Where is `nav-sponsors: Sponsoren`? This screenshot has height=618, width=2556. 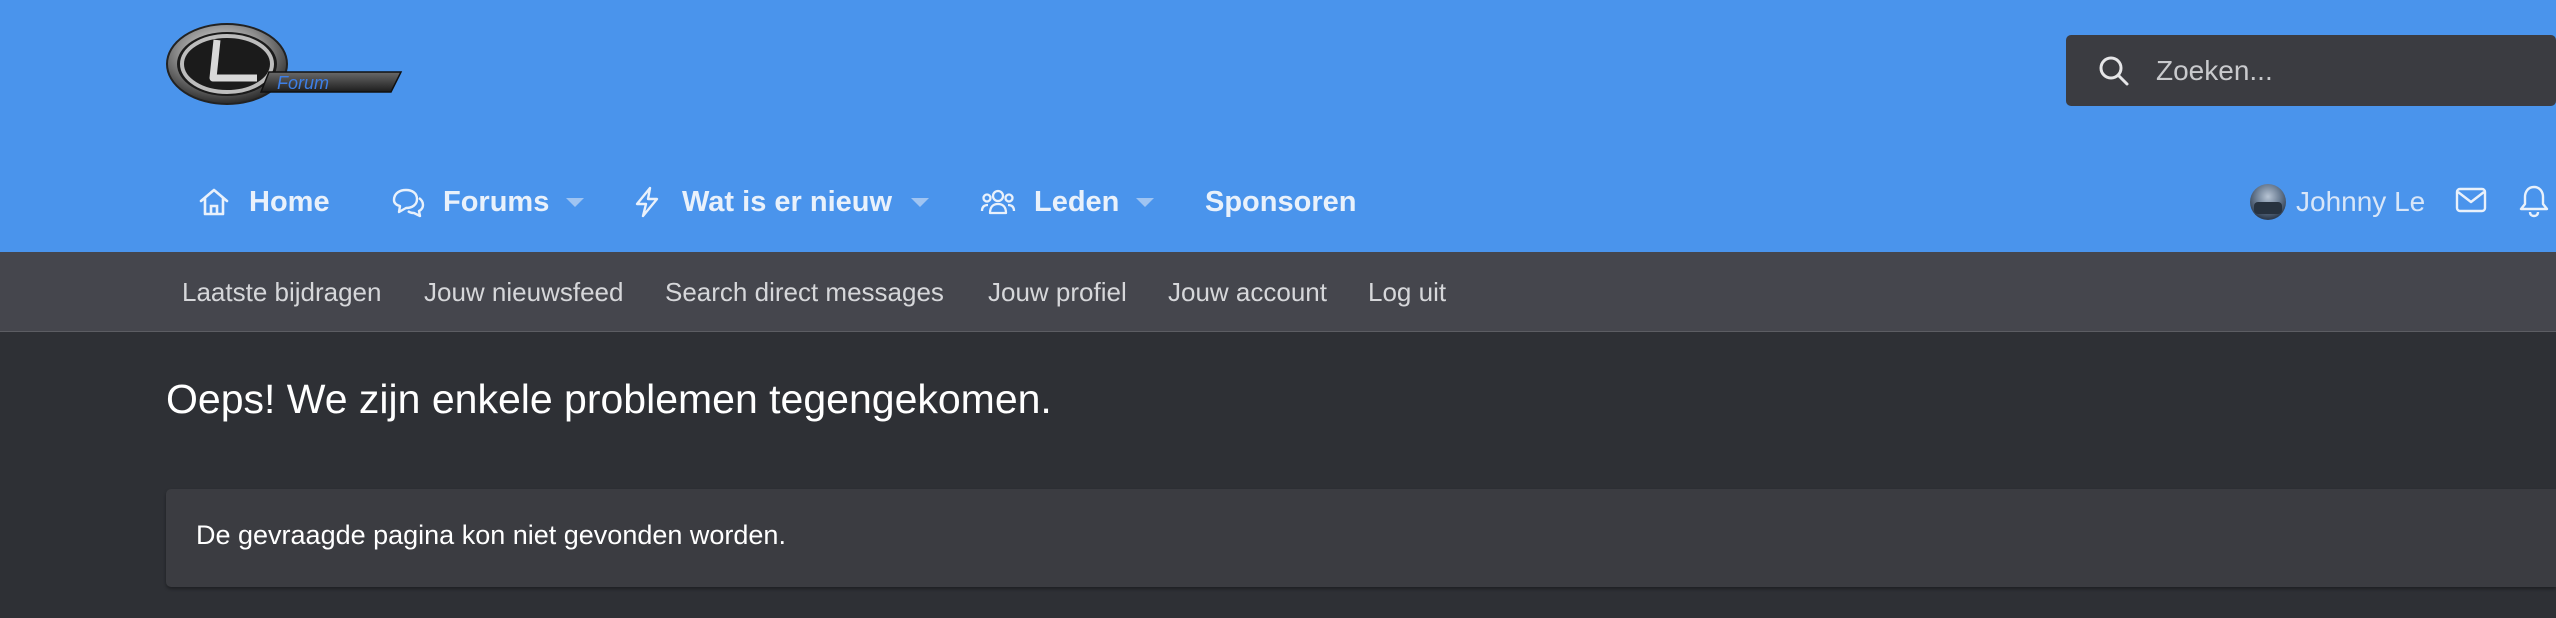
nav-sponsors: Sponsoren is located at coordinates (1280, 202).